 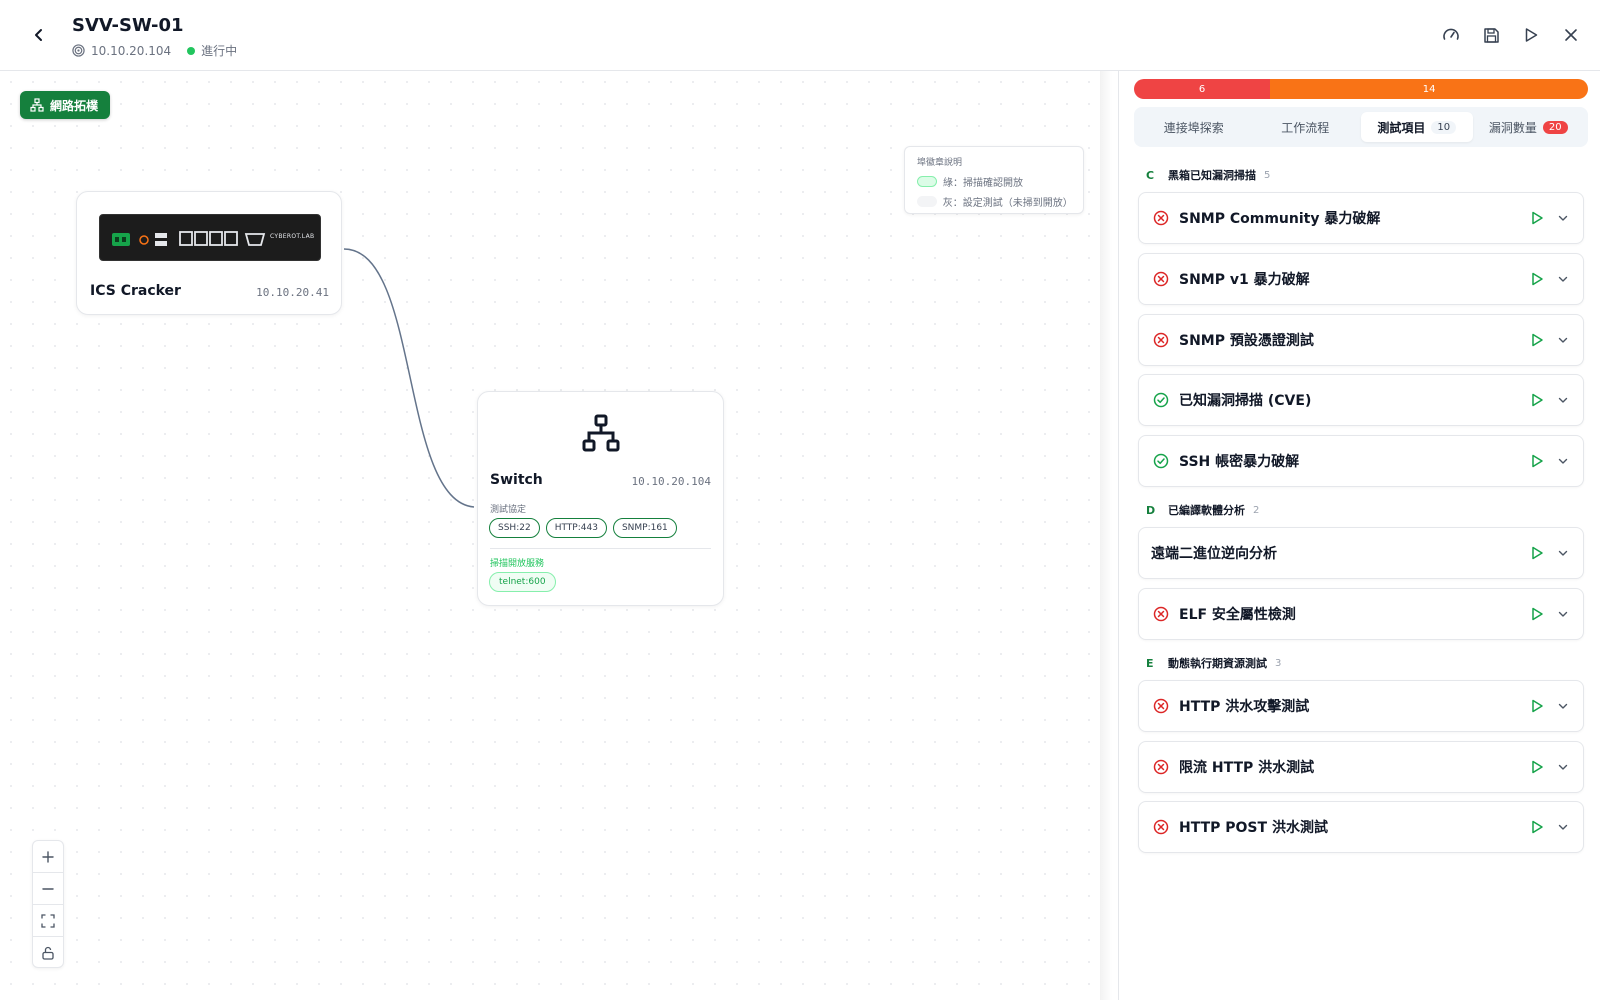 I want to click on group-title: 黑箱已知漏洞掃描, so click(x=1212, y=175).